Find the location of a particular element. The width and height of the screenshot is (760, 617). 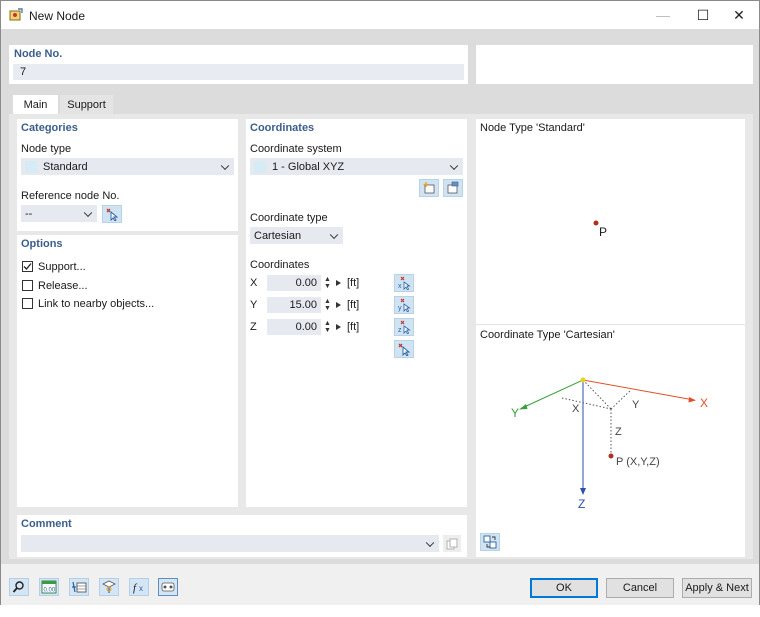

z-axis-arrow-icon is located at coordinates (583, 491).